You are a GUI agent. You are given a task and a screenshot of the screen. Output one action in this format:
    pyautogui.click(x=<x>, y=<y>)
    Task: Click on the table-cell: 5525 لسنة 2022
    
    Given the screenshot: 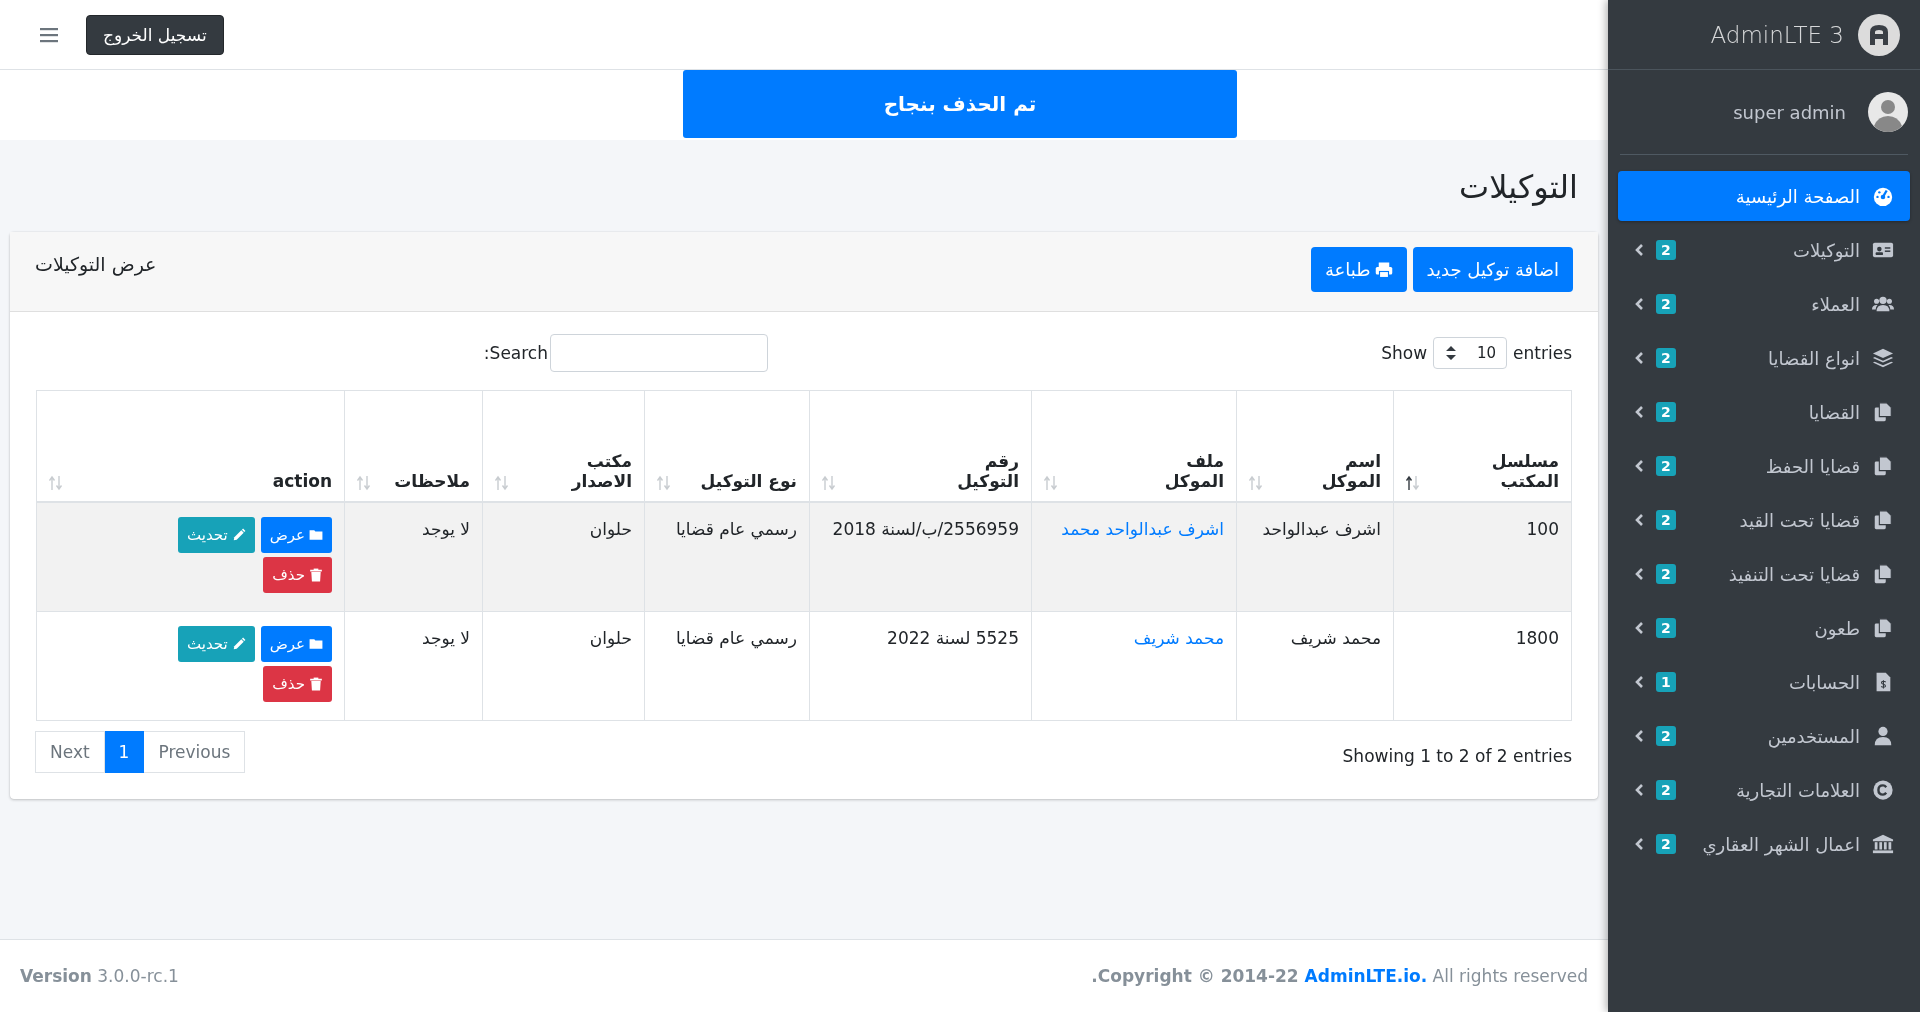 What is the action you would take?
    pyautogui.click(x=953, y=638)
    